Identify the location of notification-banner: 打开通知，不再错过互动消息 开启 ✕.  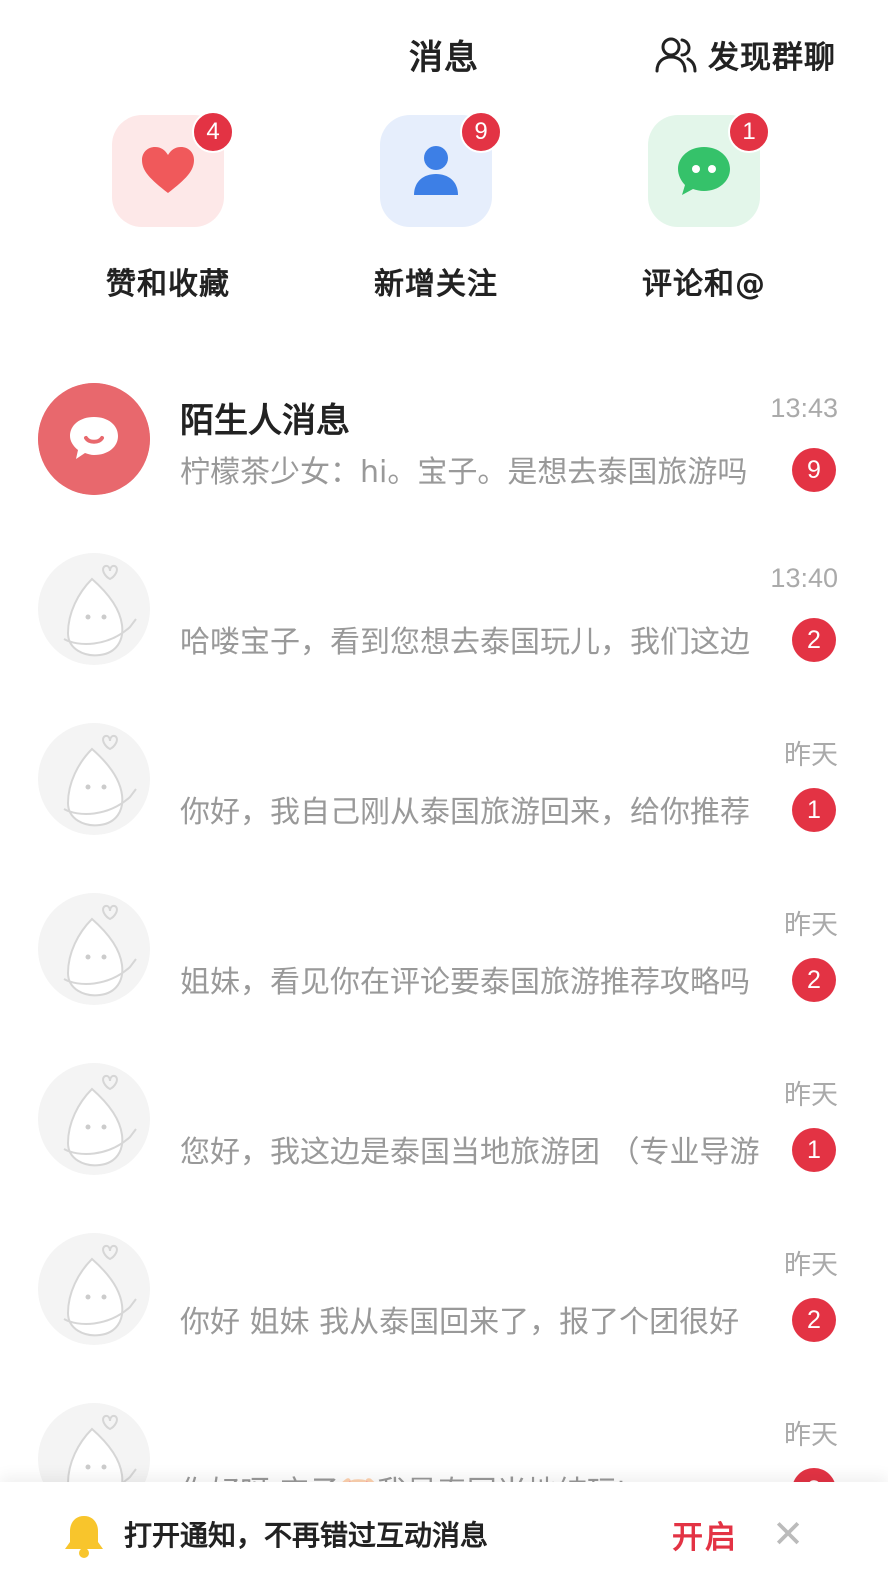
(444, 1537).